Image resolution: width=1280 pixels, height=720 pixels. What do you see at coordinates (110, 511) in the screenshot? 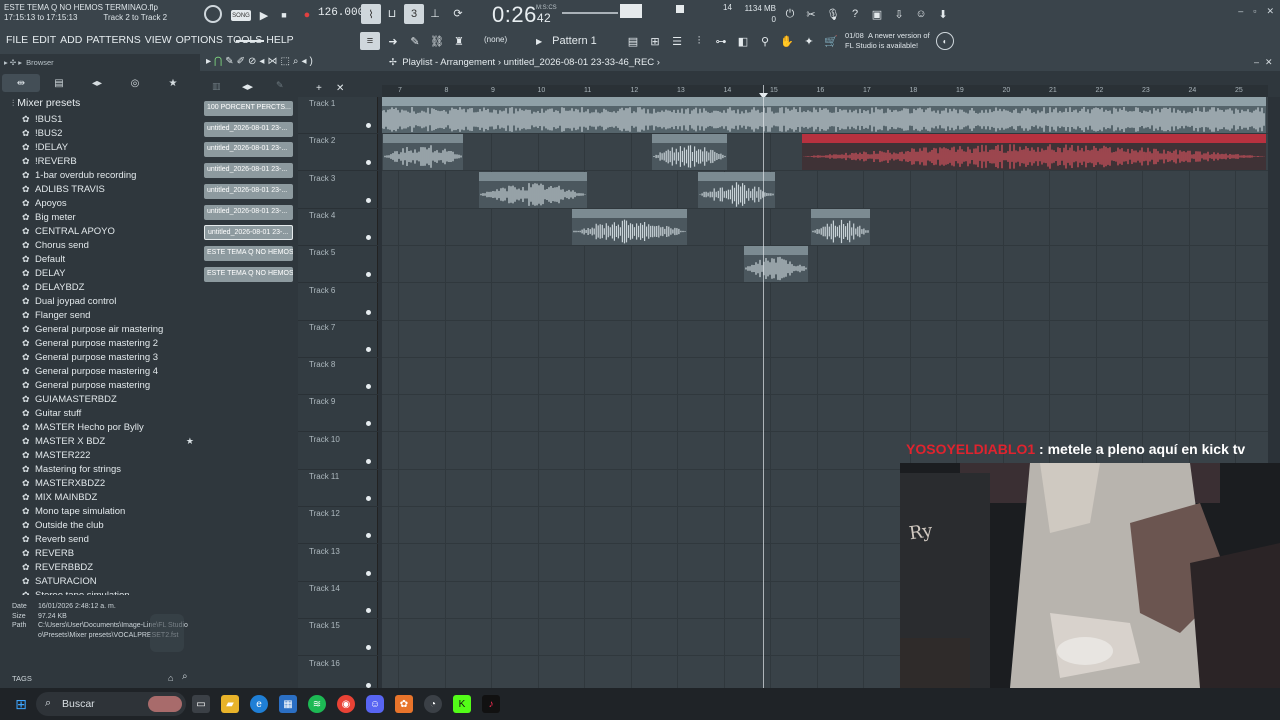
I see `preset-item: ✿ Mono tape simulation` at bounding box center [110, 511].